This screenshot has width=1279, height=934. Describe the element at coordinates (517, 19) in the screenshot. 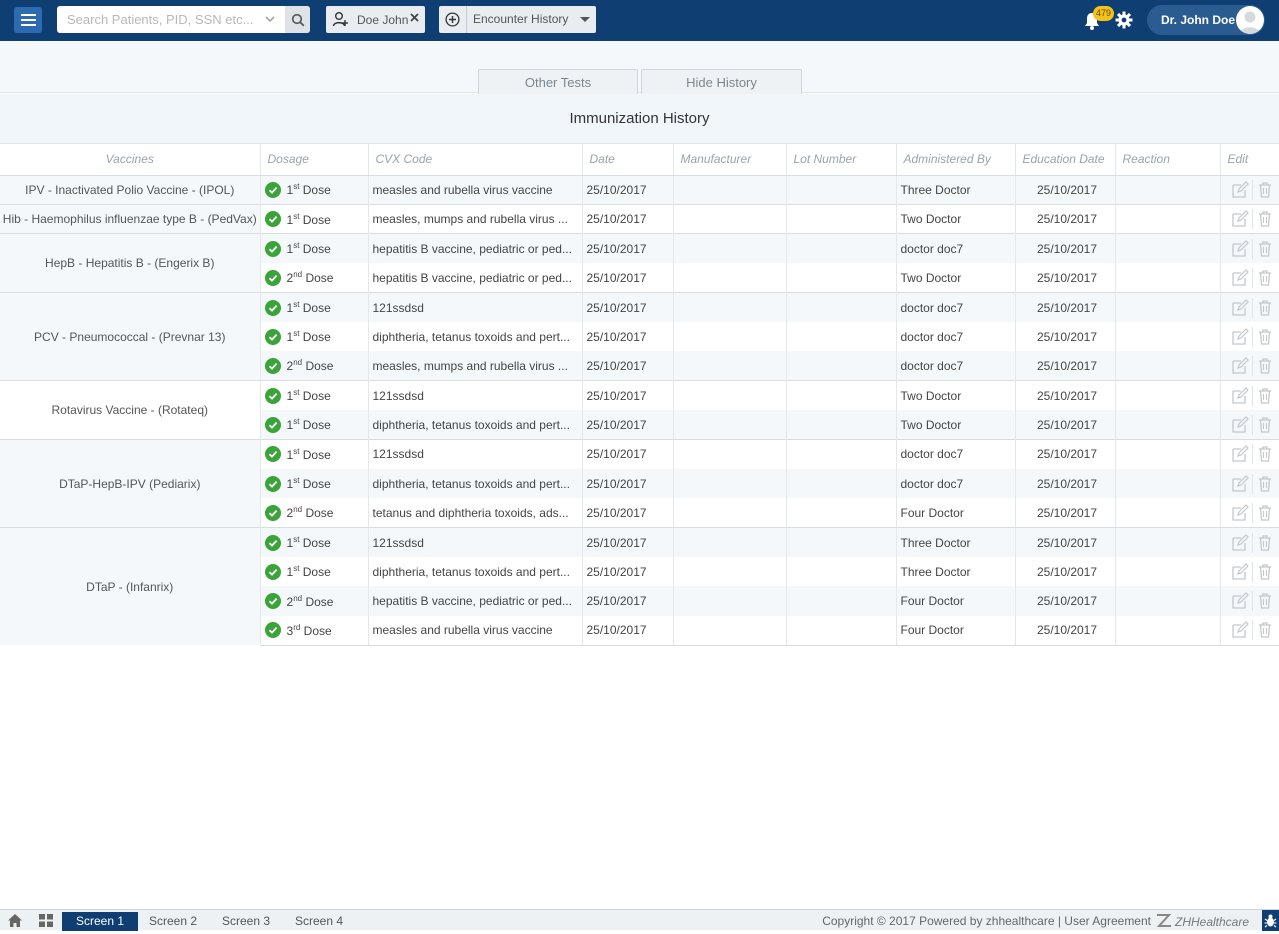

I see `encounter-history-dropdown: Encounter History` at that location.